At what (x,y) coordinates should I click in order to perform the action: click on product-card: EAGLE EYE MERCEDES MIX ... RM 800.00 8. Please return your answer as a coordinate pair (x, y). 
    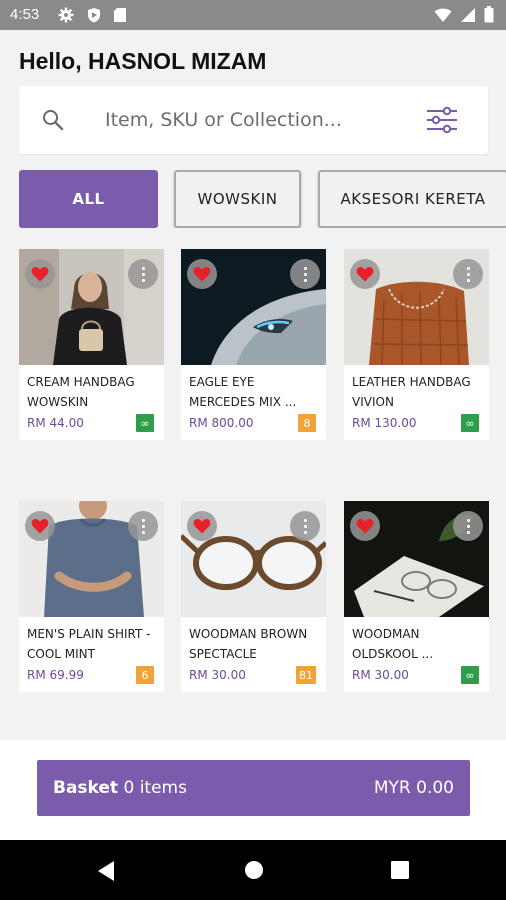
    Looking at the image, I should click on (253, 344).